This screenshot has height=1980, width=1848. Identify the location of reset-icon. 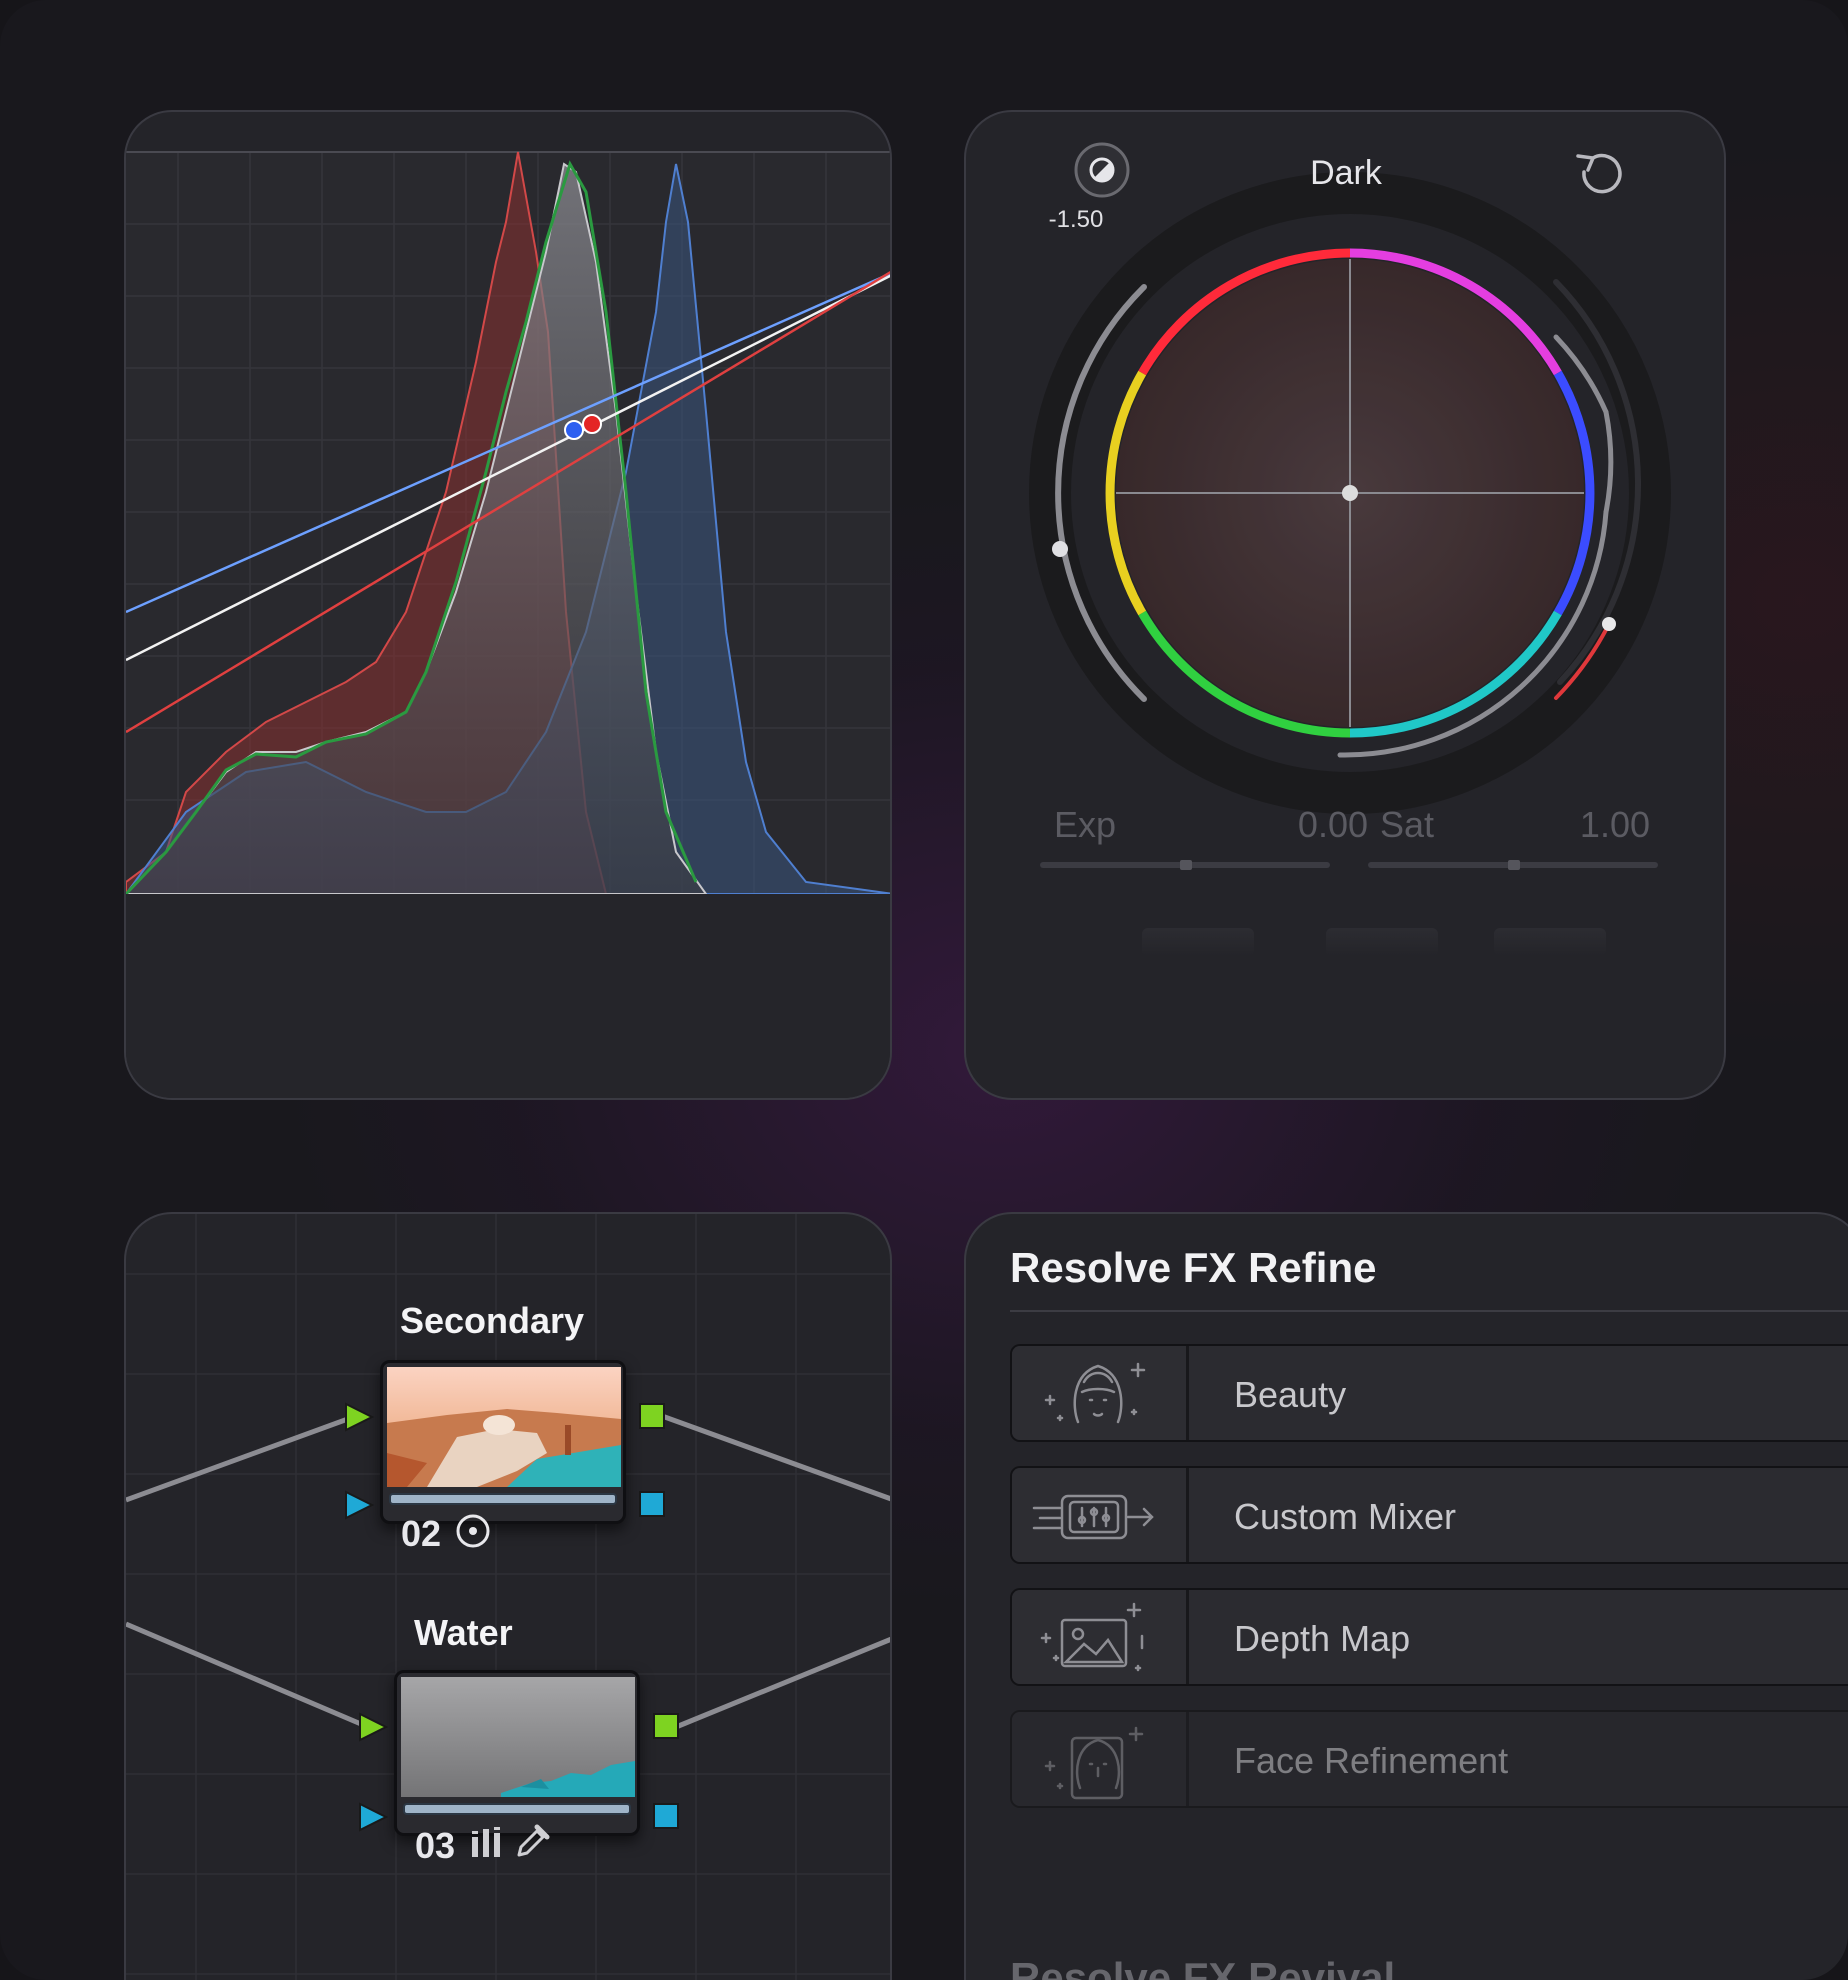
(1599, 173).